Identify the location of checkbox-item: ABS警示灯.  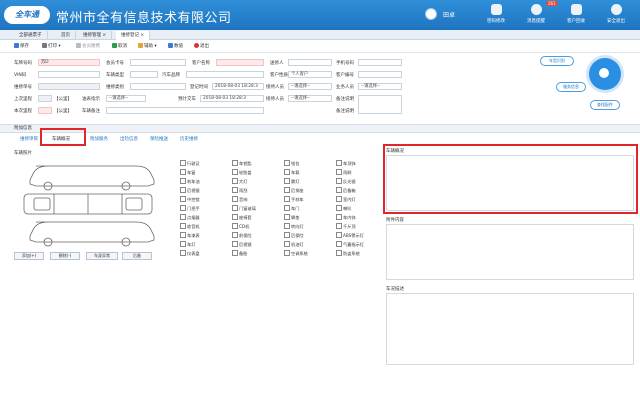
(350, 235).